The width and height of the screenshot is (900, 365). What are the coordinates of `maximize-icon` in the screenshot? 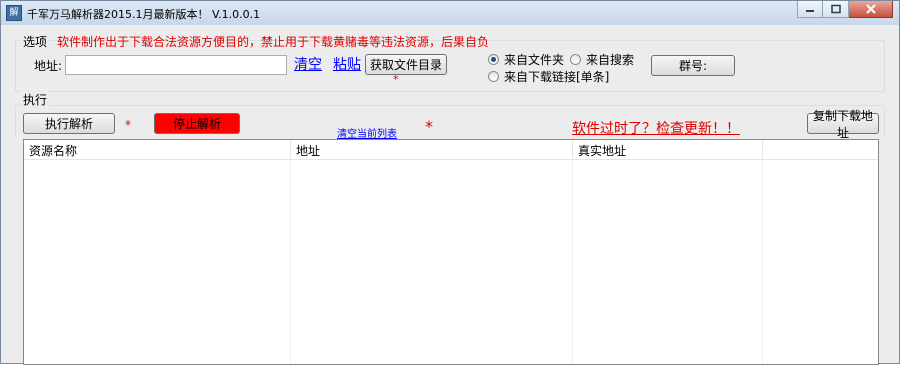 It's located at (835, 9).